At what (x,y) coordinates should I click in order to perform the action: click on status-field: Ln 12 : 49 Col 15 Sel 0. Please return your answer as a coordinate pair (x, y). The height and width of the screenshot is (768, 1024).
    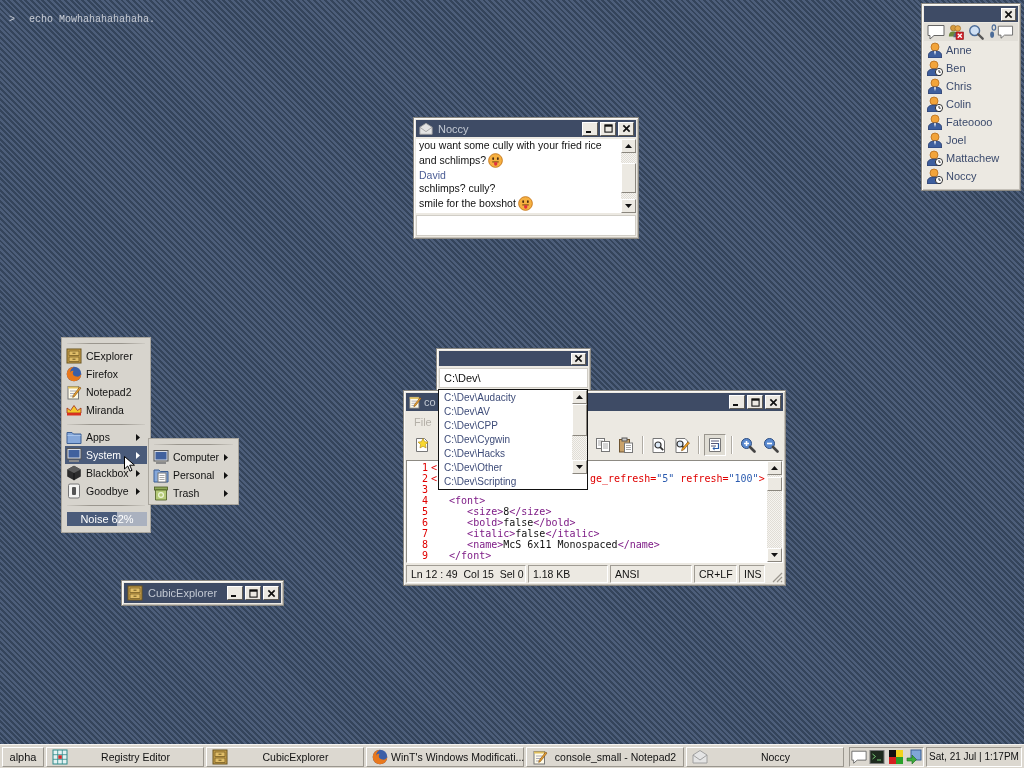
    Looking at the image, I should click on (466, 574).